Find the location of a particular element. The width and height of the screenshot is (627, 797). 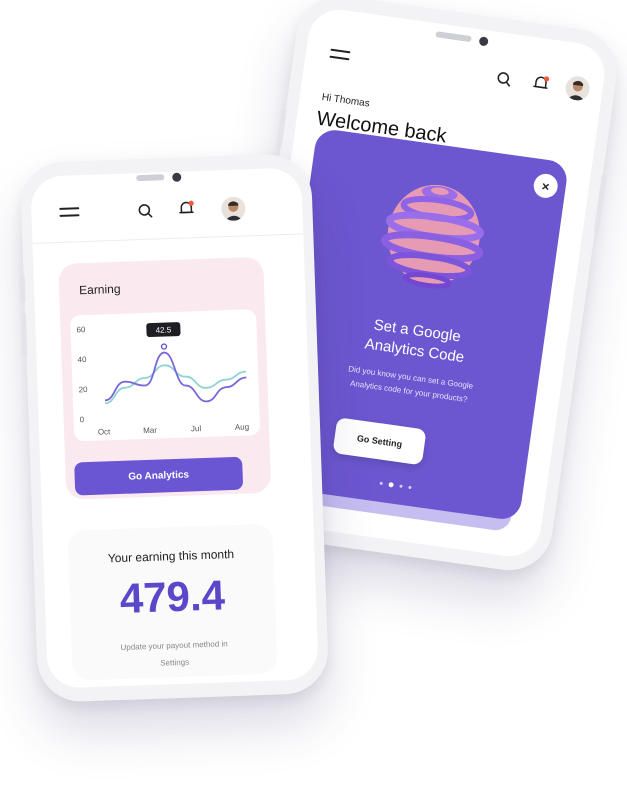

earning-title: Earning is located at coordinates (99, 289).